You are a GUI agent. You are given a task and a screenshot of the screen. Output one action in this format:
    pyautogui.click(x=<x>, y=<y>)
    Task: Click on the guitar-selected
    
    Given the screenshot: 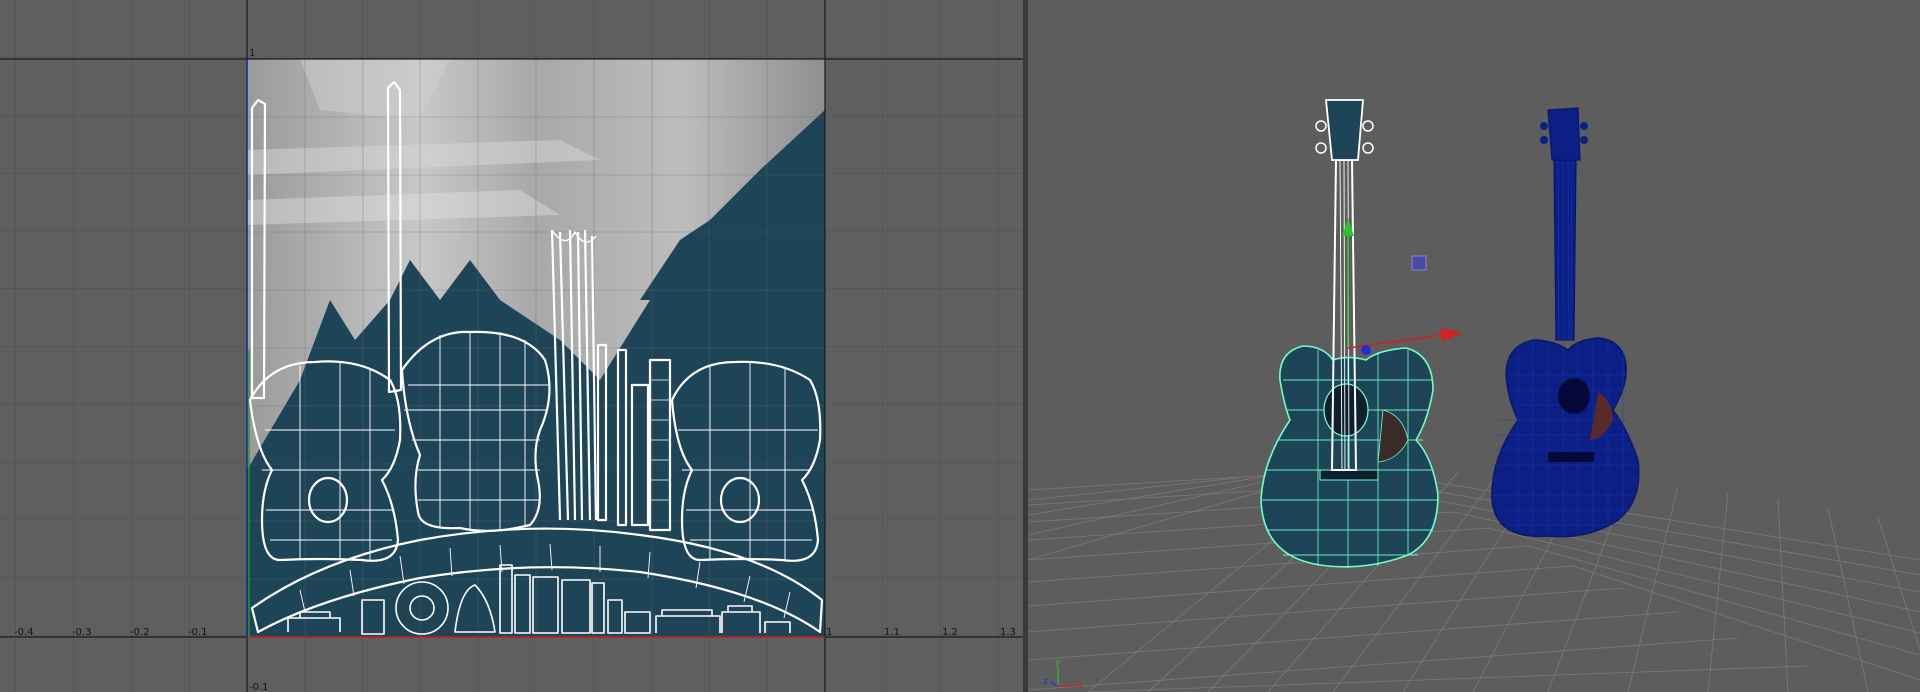 What is the action you would take?
    pyautogui.click(x=1349, y=333)
    